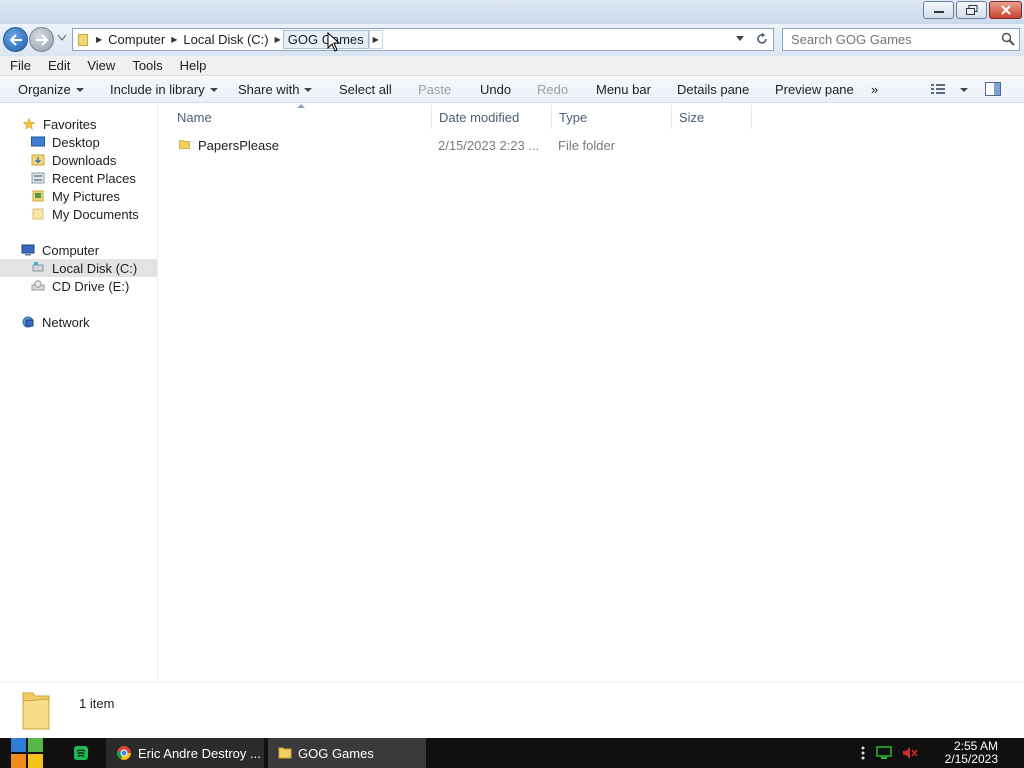 This screenshot has width=1024, height=768. What do you see at coordinates (587, 145) in the screenshot?
I see `file-type: File folder` at bounding box center [587, 145].